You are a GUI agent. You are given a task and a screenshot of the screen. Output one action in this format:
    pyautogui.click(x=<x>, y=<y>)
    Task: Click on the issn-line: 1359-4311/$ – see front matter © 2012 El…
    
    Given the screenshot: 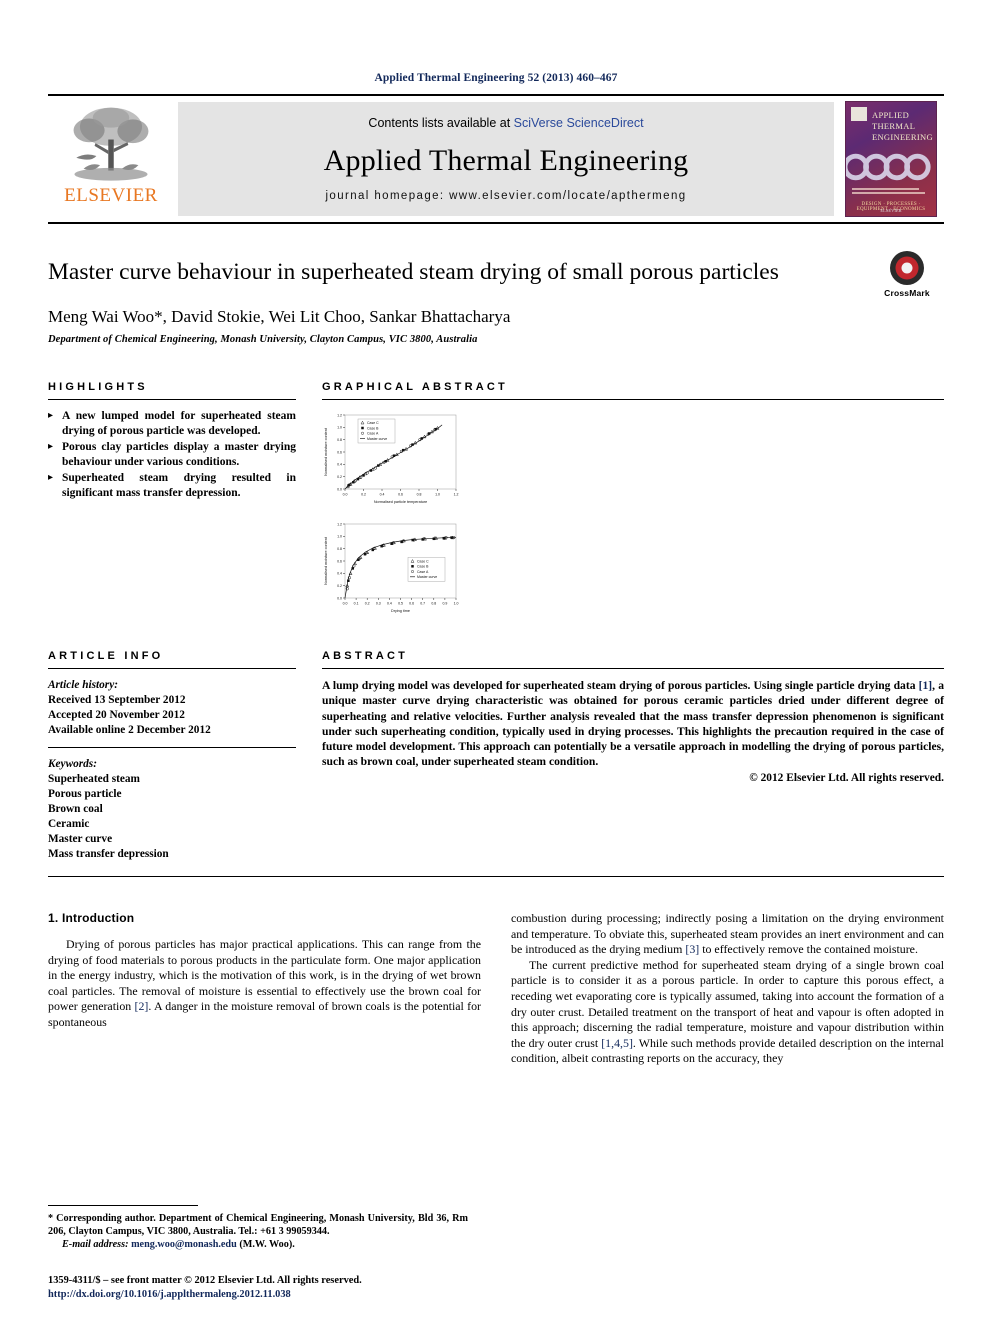 What is the action you would take?
    pyautogui.click(x=205, y=1280)
    